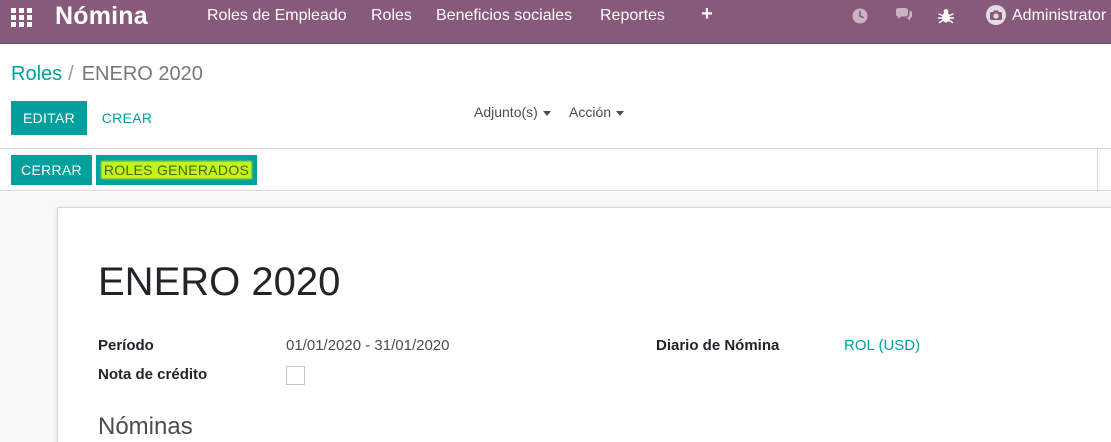  I want to click on roles-generated-button: ROLES GENERADOS, so click(176, 170).